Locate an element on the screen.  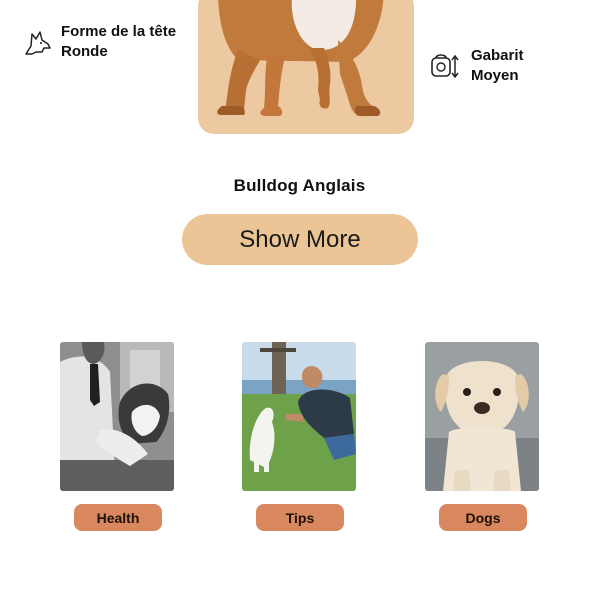
dogs-photo is located at coordinates (482, 416).